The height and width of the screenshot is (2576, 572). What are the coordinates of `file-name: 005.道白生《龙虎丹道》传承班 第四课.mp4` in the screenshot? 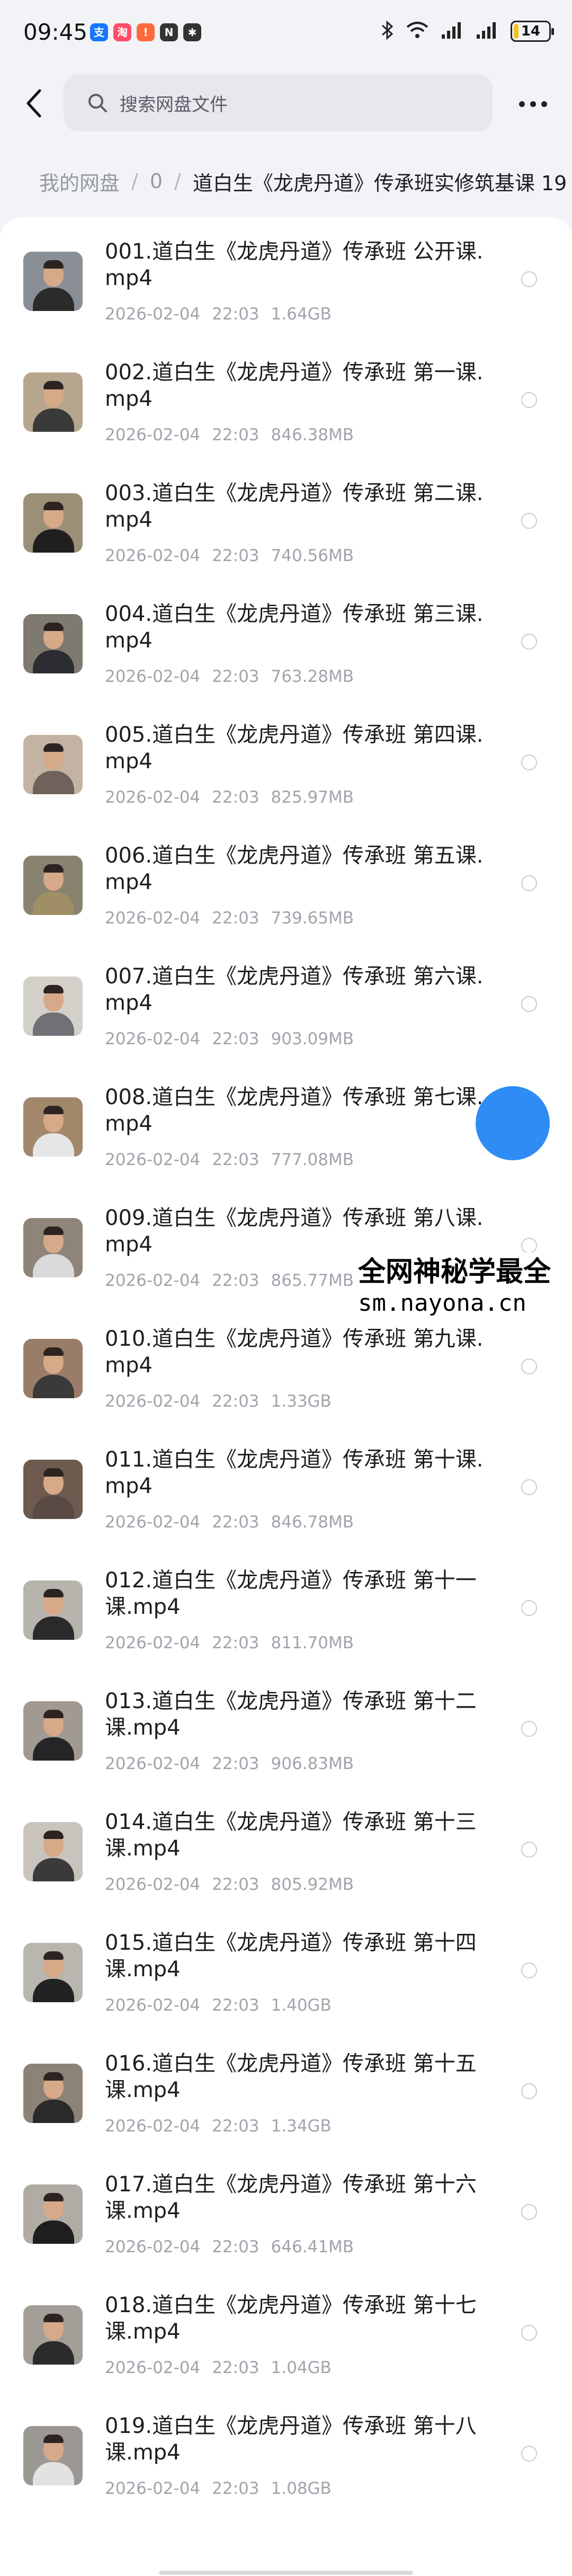 It's located at (294, 749).